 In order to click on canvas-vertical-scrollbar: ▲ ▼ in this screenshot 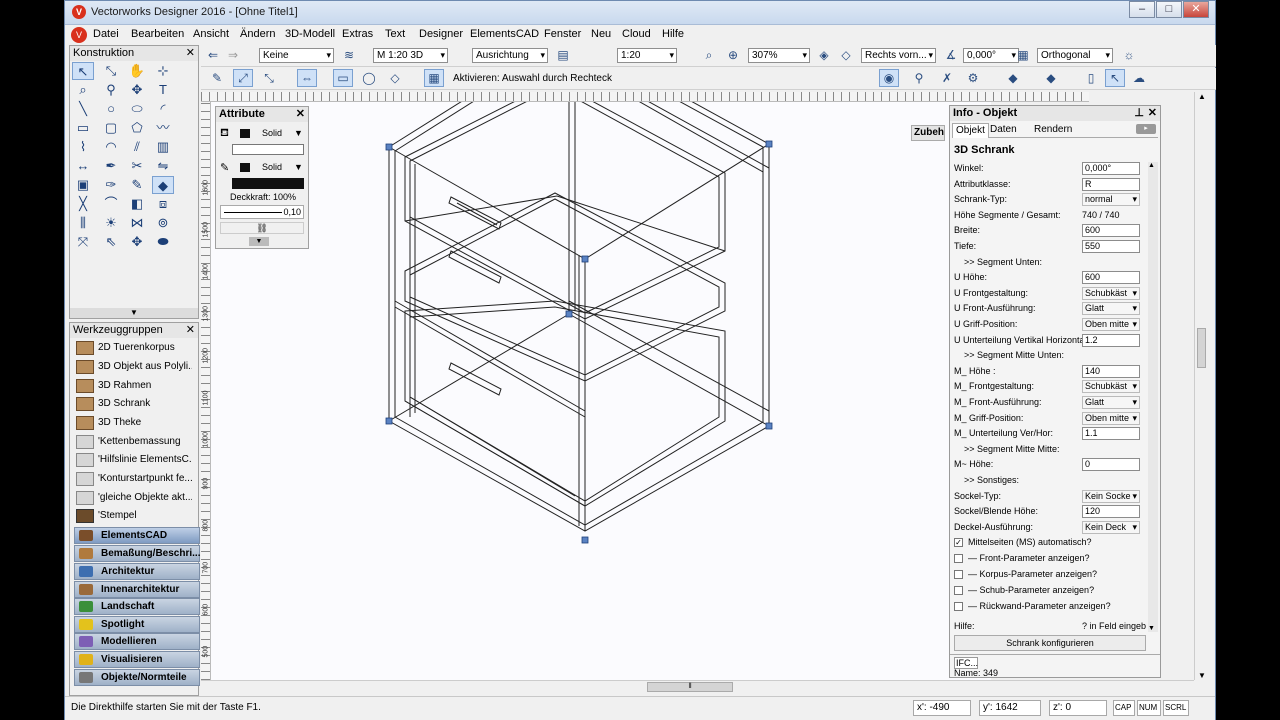, I will do `click(1201, 386)`.